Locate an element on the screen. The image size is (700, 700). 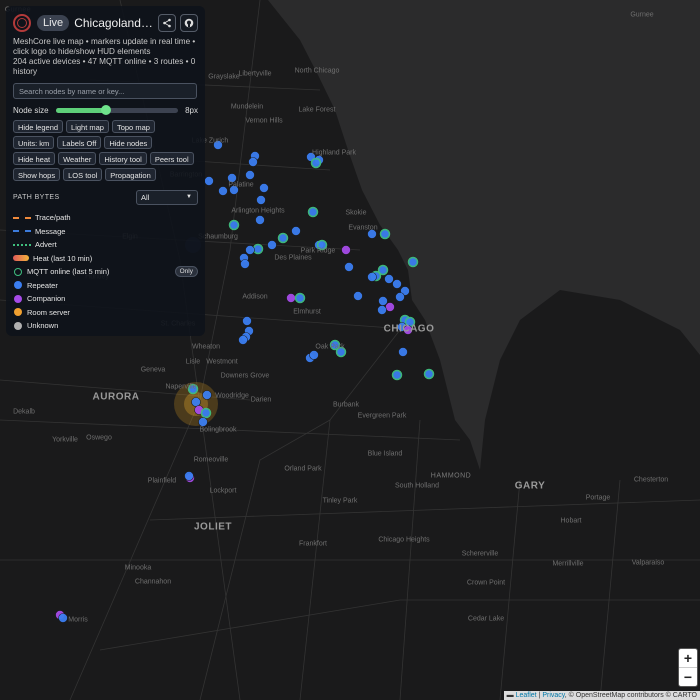
toolbar-button-hide-nodes: Hide nodes is located at coordinates (128, 142).